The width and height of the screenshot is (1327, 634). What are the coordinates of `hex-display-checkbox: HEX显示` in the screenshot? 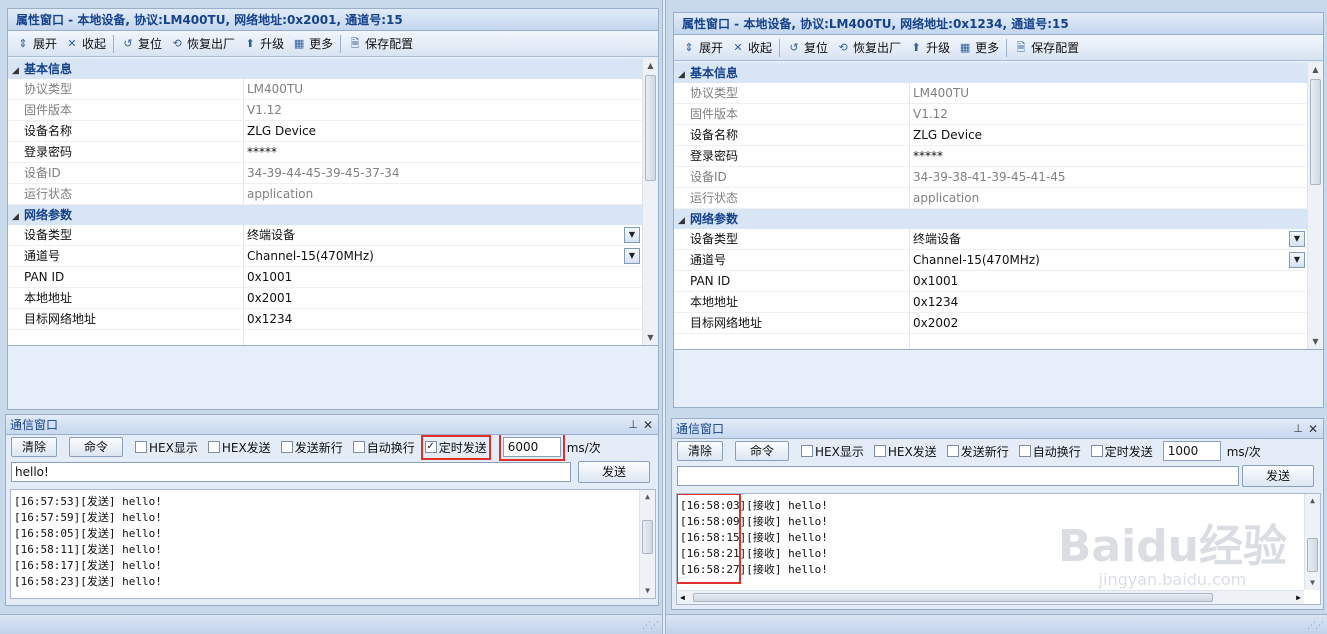 It's located at (832, 451).